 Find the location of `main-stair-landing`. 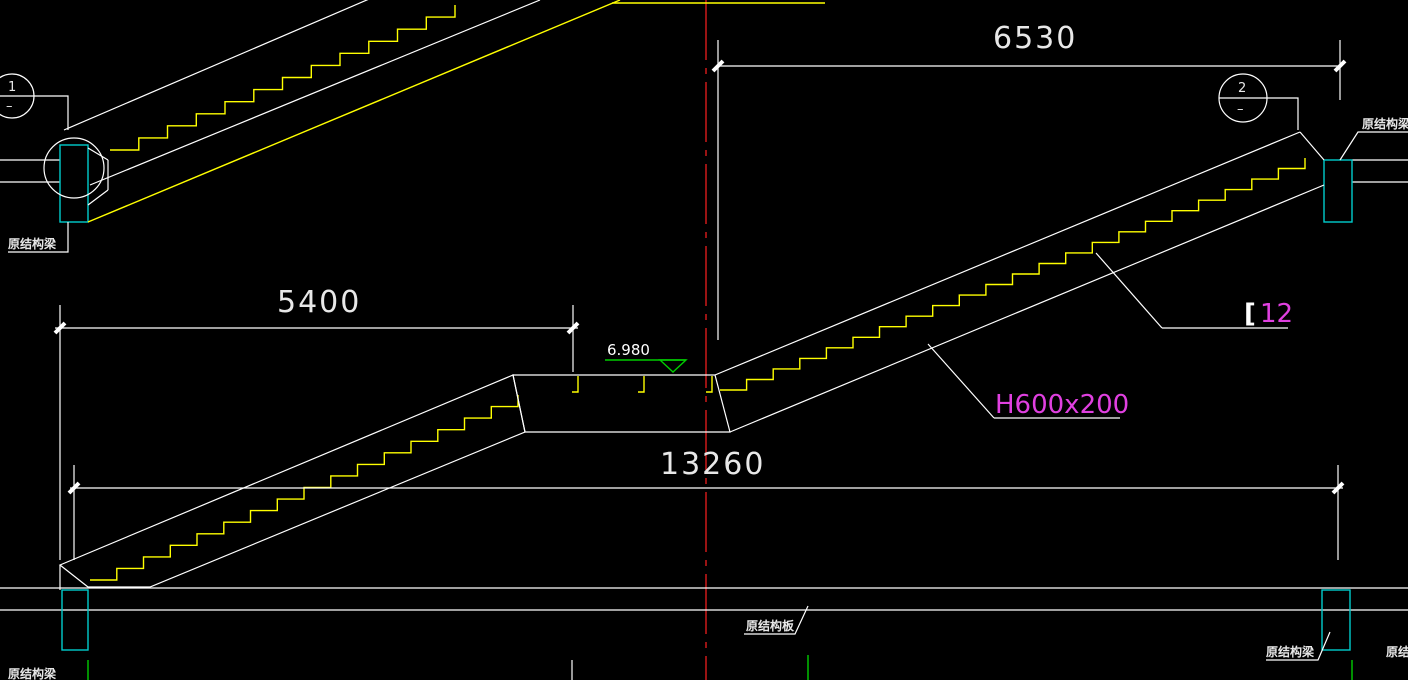

main-stair-landing is located at coordinates (621, 403).